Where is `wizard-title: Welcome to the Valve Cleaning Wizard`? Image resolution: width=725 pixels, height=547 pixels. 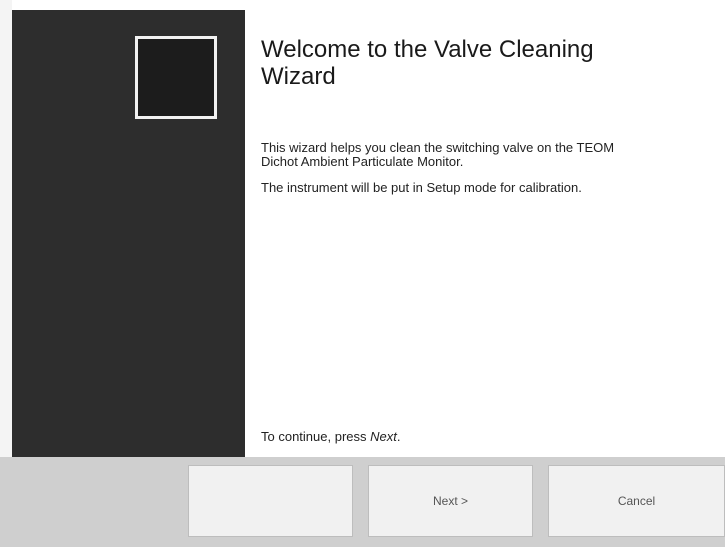 wizard-title: Welcome to the Valve Cleaning Wizard is located at coordinates (427, 63).